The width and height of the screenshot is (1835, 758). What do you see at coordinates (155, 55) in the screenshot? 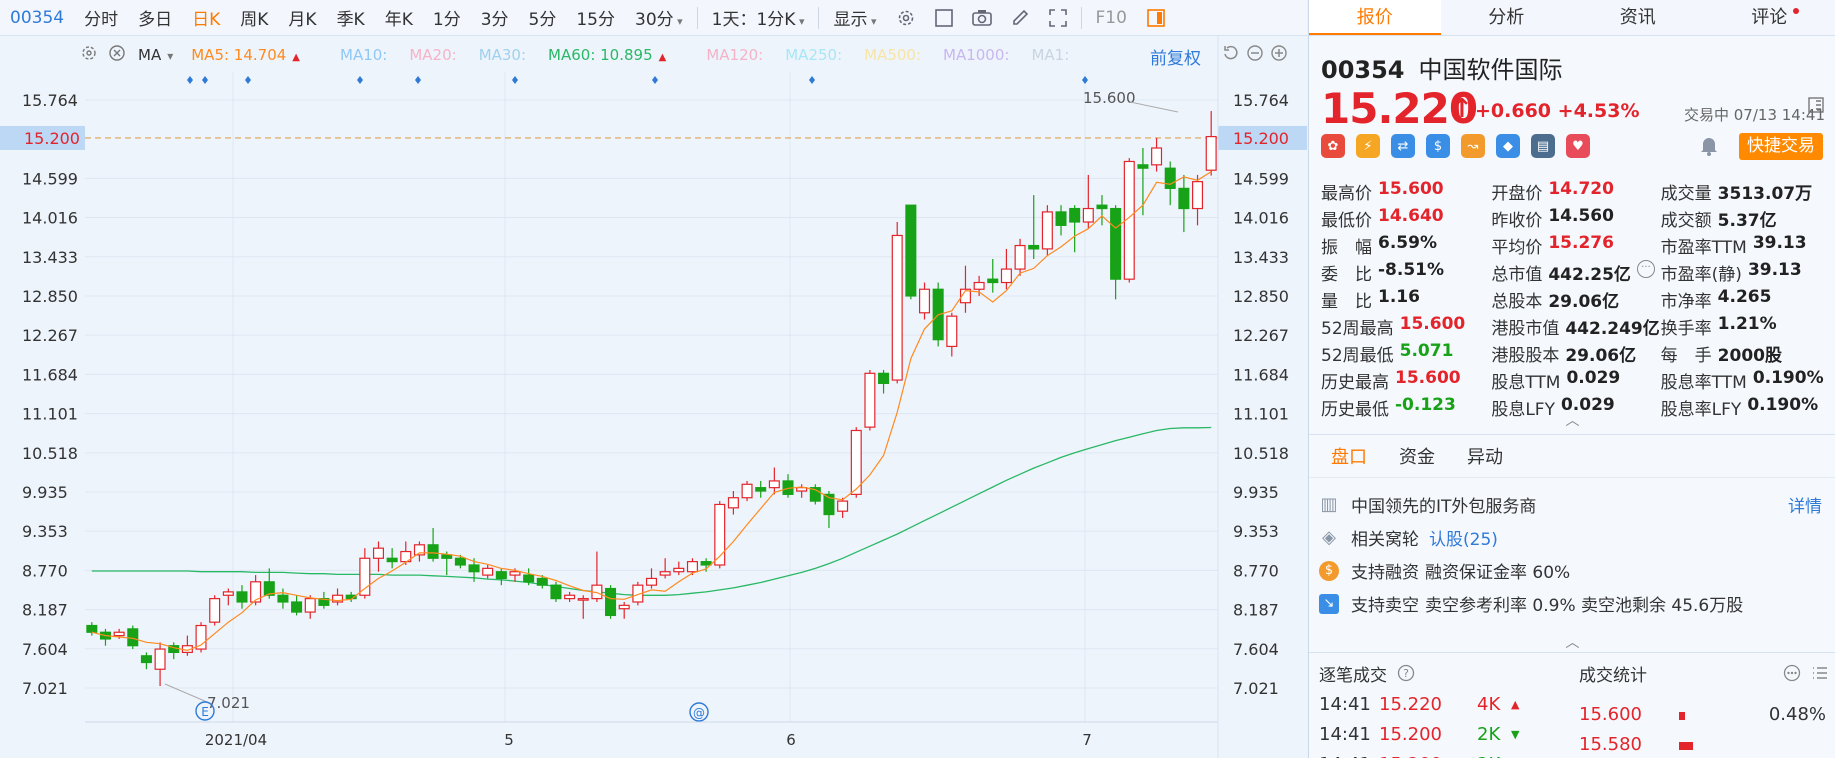
I see `ma-select: MA ▾` at bounding box center [155, 55].